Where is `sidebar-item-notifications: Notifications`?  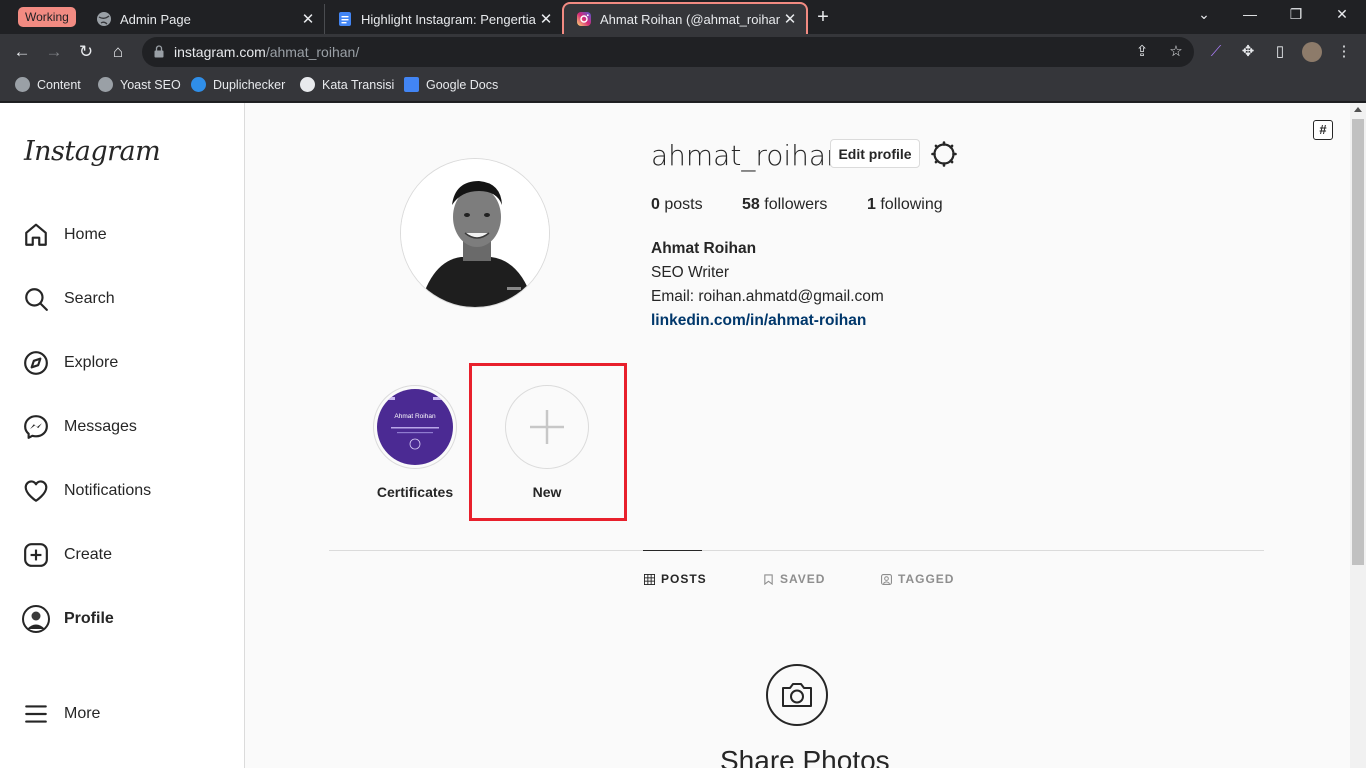 sidebar-item-notifications: Notifications is located at coordinates (86, 491).